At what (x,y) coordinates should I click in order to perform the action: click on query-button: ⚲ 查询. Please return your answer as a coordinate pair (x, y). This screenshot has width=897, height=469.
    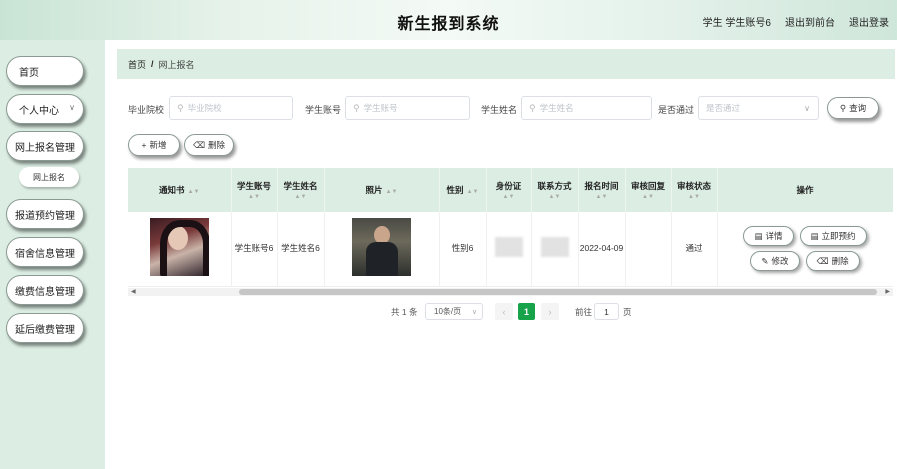
    Looking at the image, I should click on (853, 108).